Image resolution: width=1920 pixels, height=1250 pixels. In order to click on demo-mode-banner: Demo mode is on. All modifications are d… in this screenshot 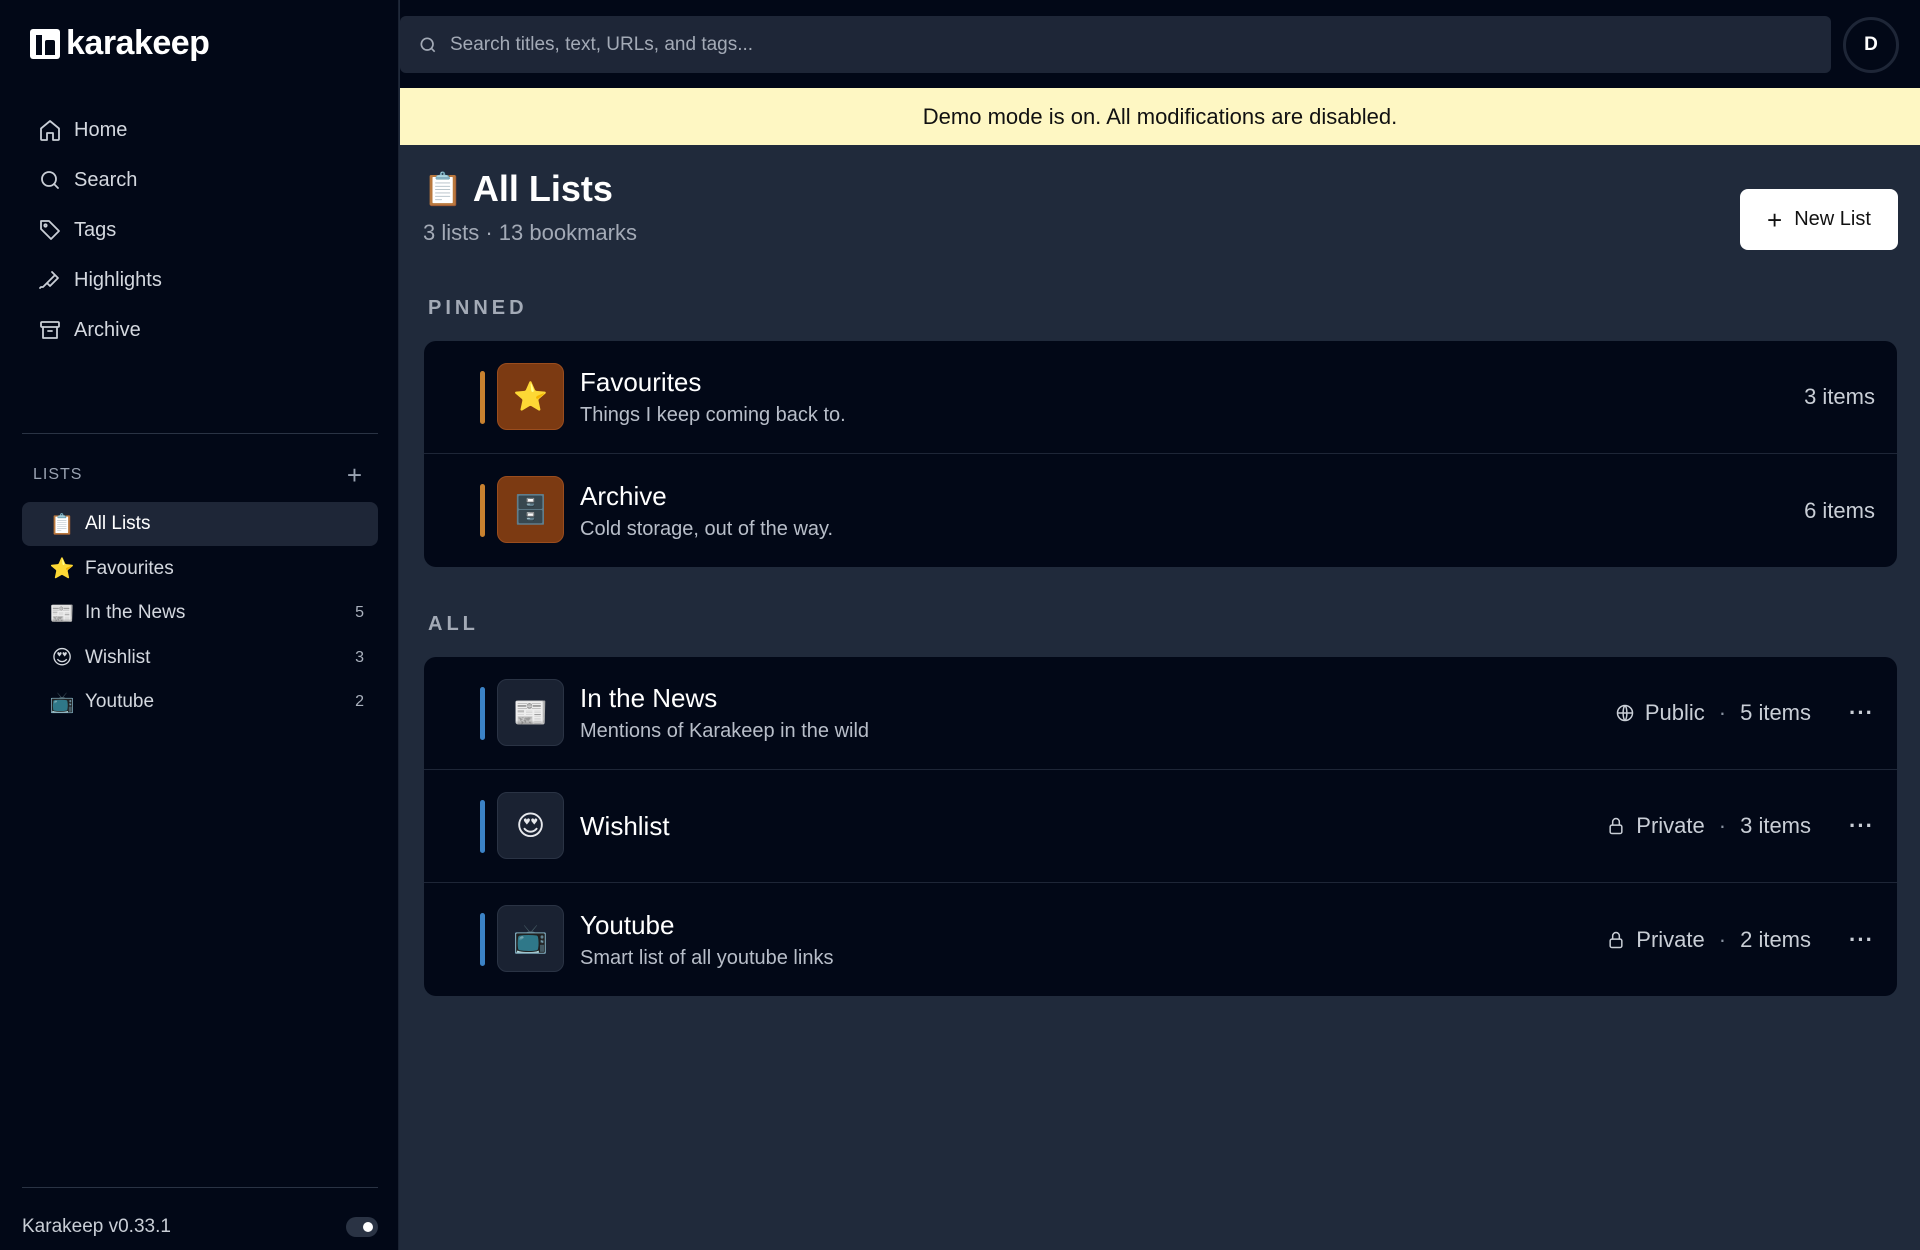, I will do `click(1160, 116)`.